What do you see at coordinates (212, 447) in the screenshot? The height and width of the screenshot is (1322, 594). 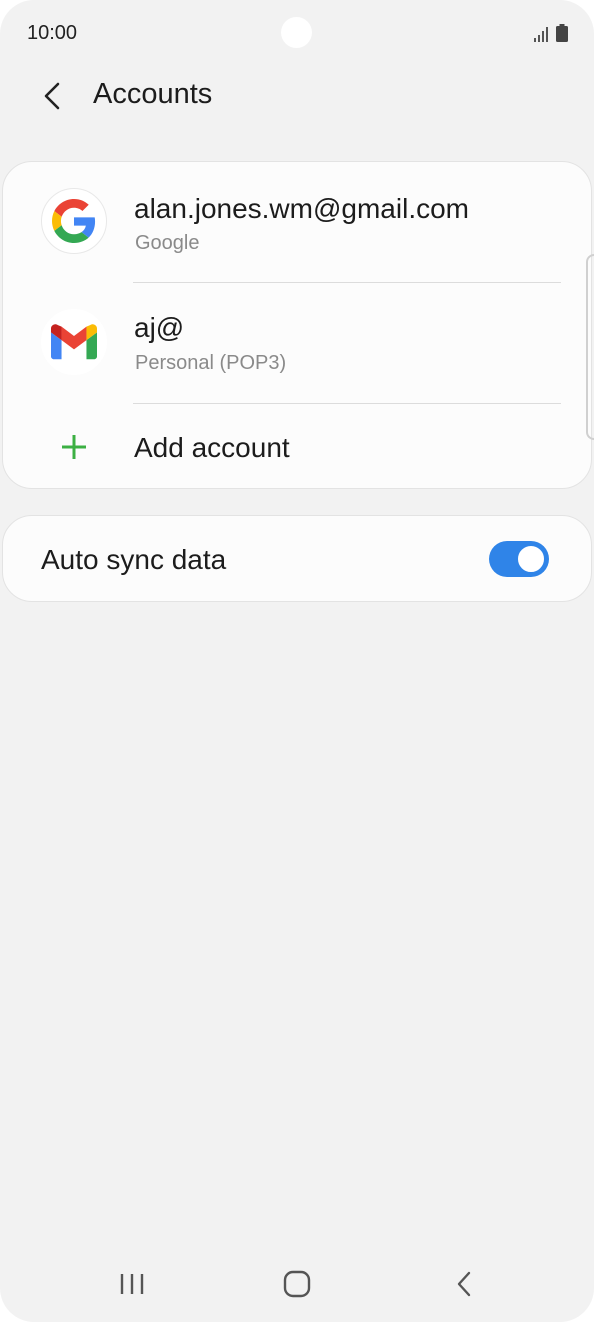 I see `add-account-label: Add account` at bounding box center [212, 447].